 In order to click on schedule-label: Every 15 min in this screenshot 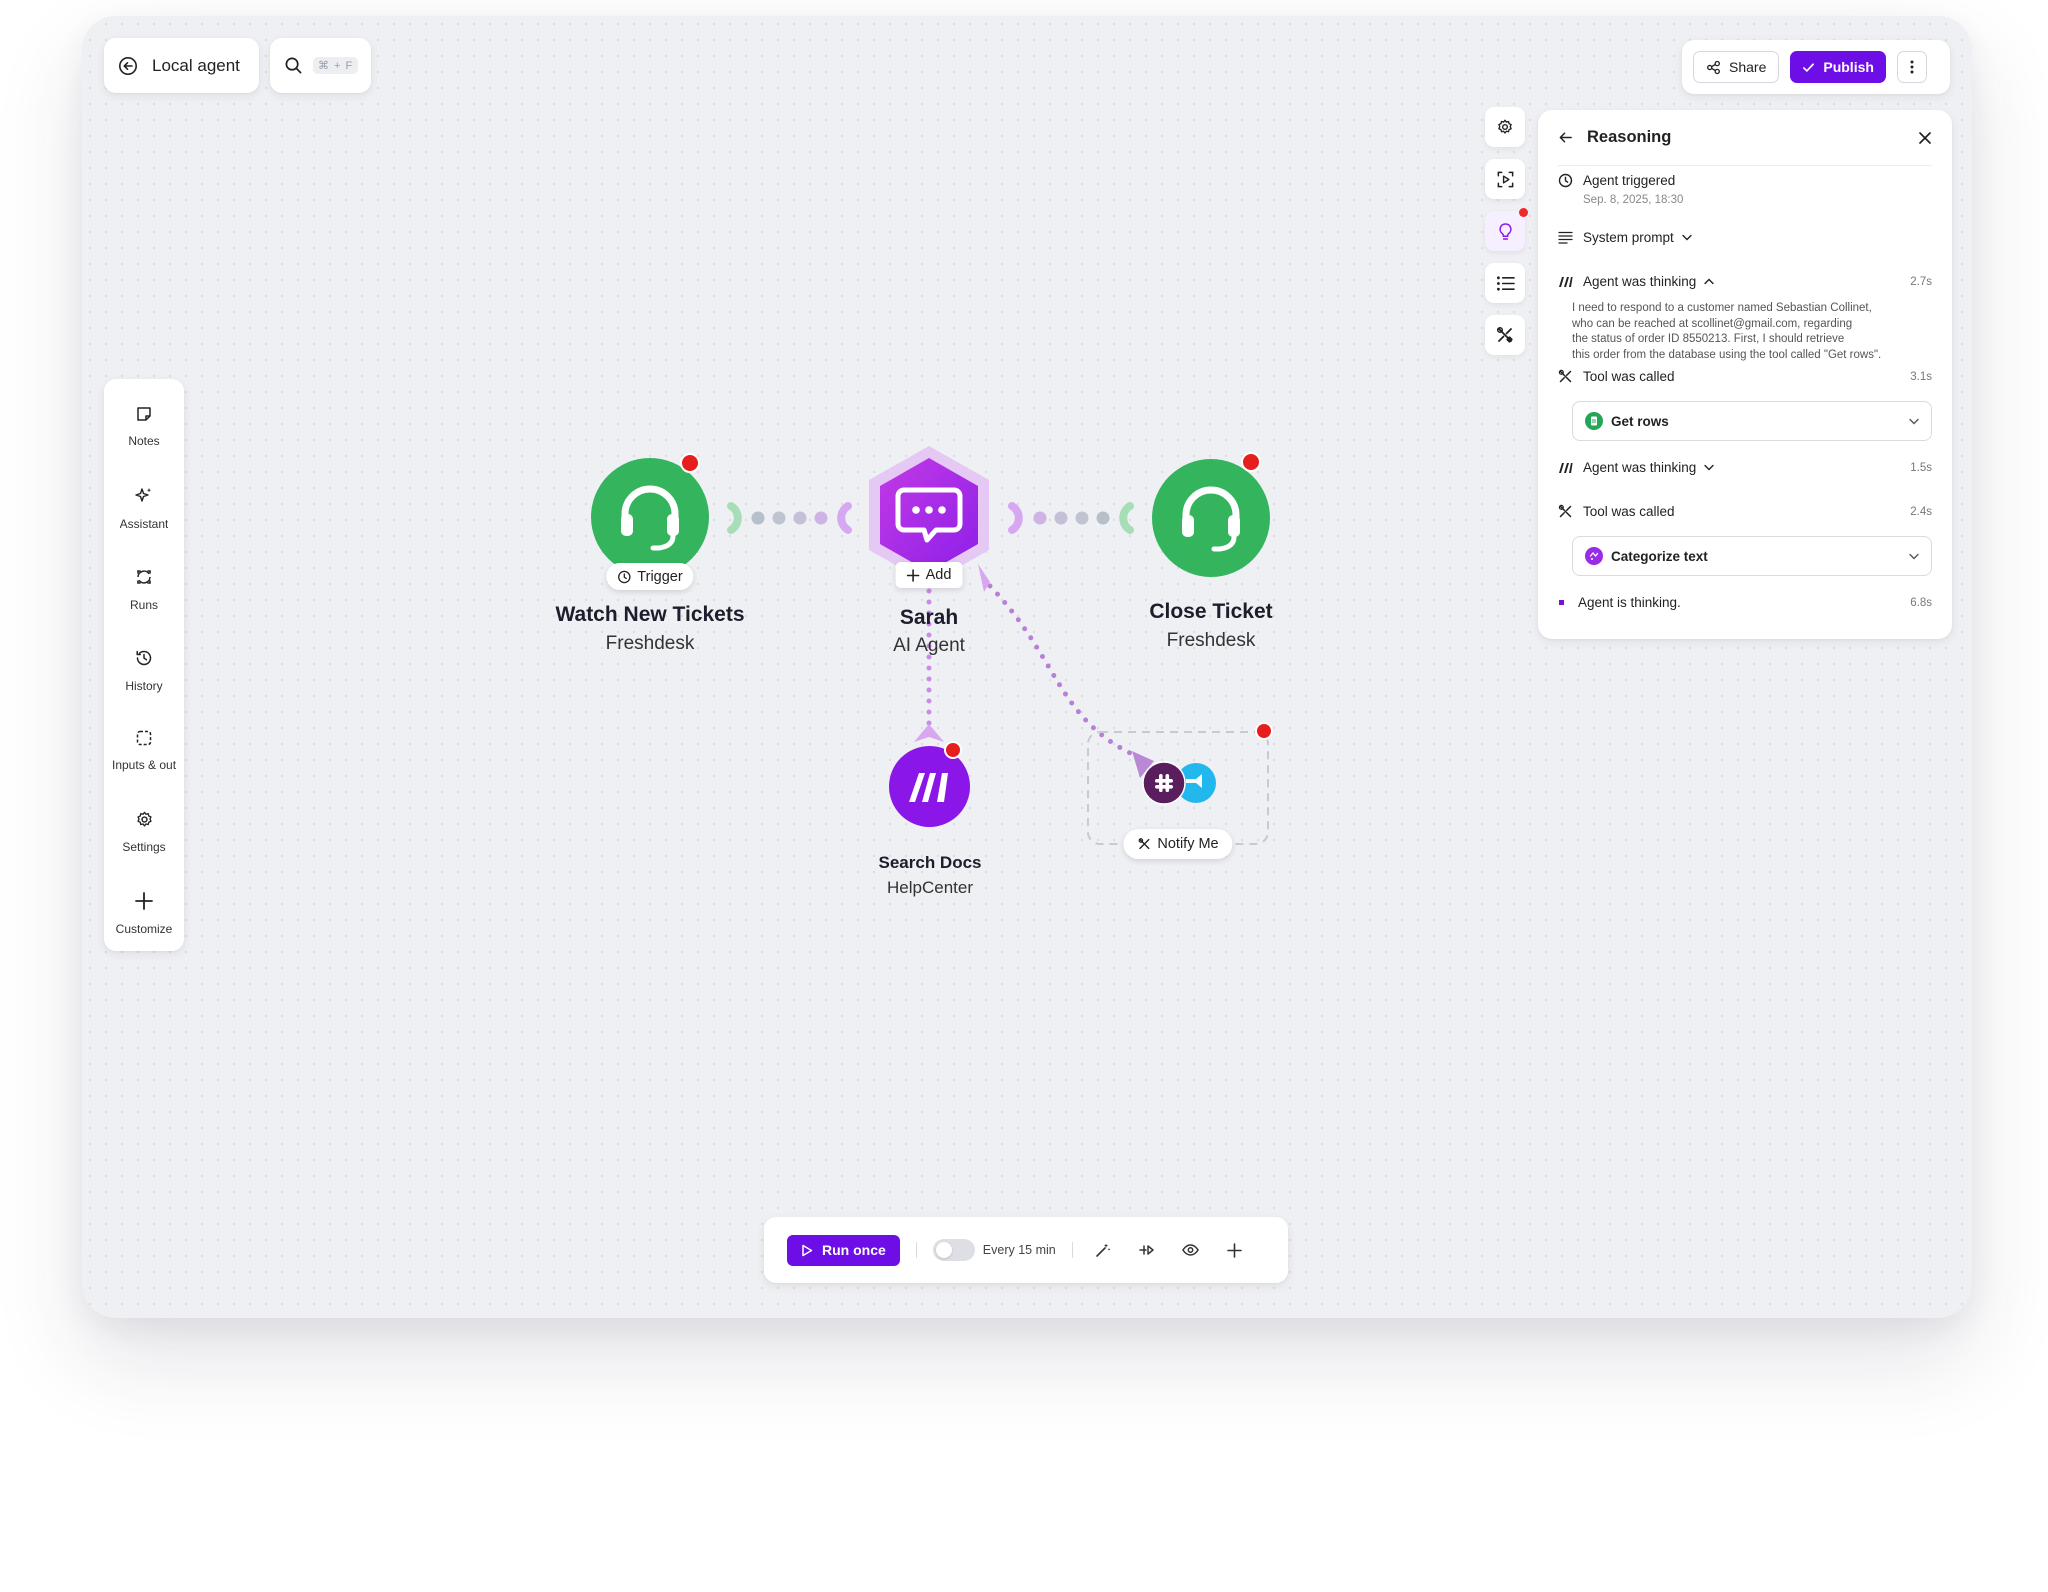, I will do `click(1019, 1250)`.